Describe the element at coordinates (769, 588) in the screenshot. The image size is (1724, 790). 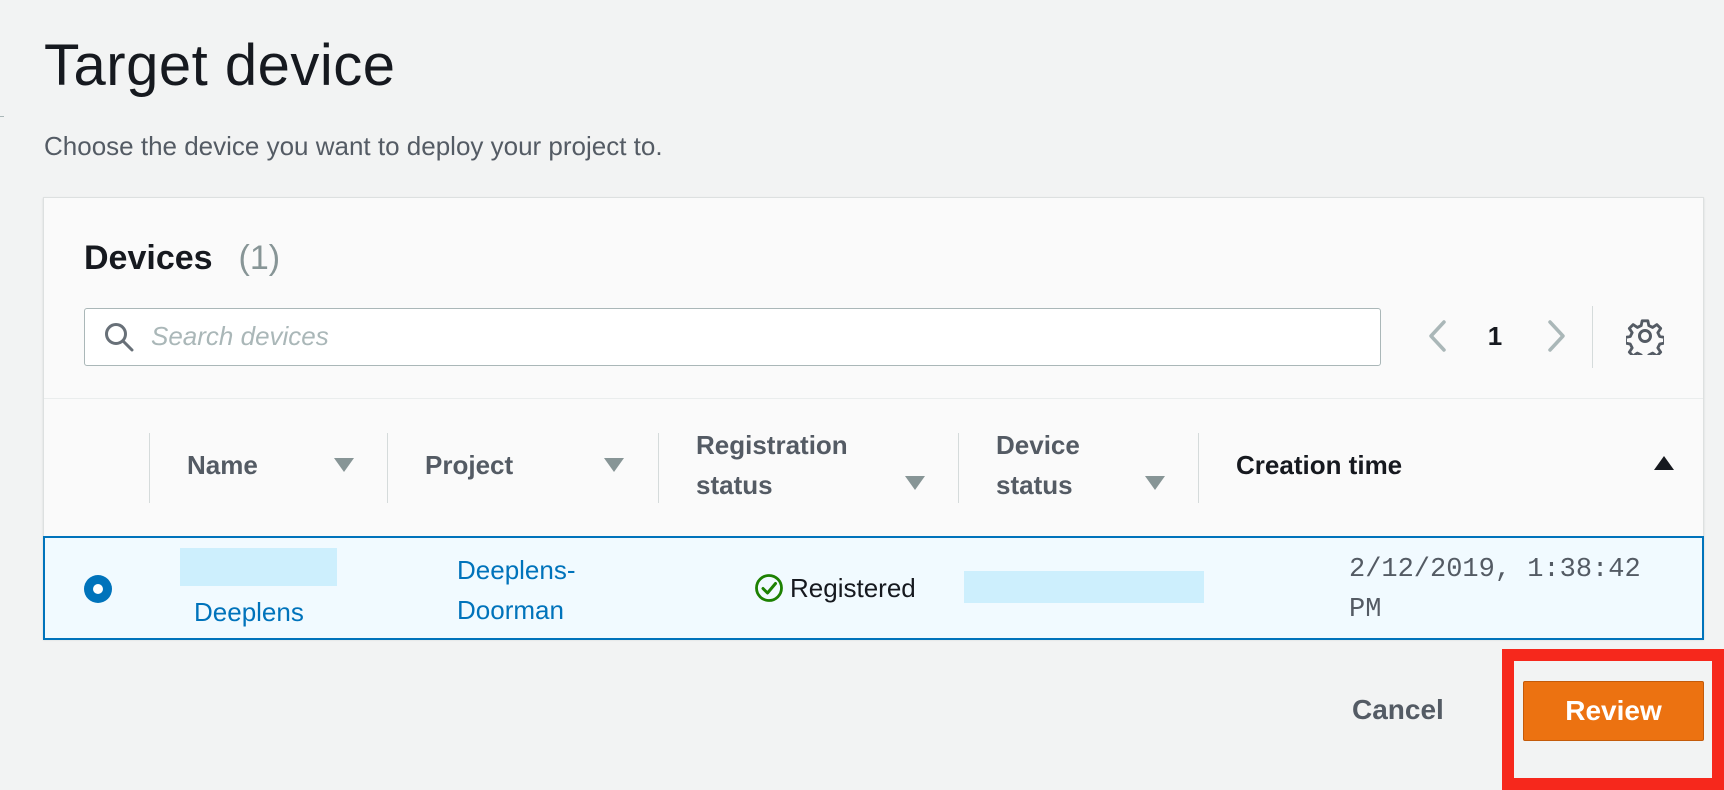
I see `check-circle-icon` at that location.